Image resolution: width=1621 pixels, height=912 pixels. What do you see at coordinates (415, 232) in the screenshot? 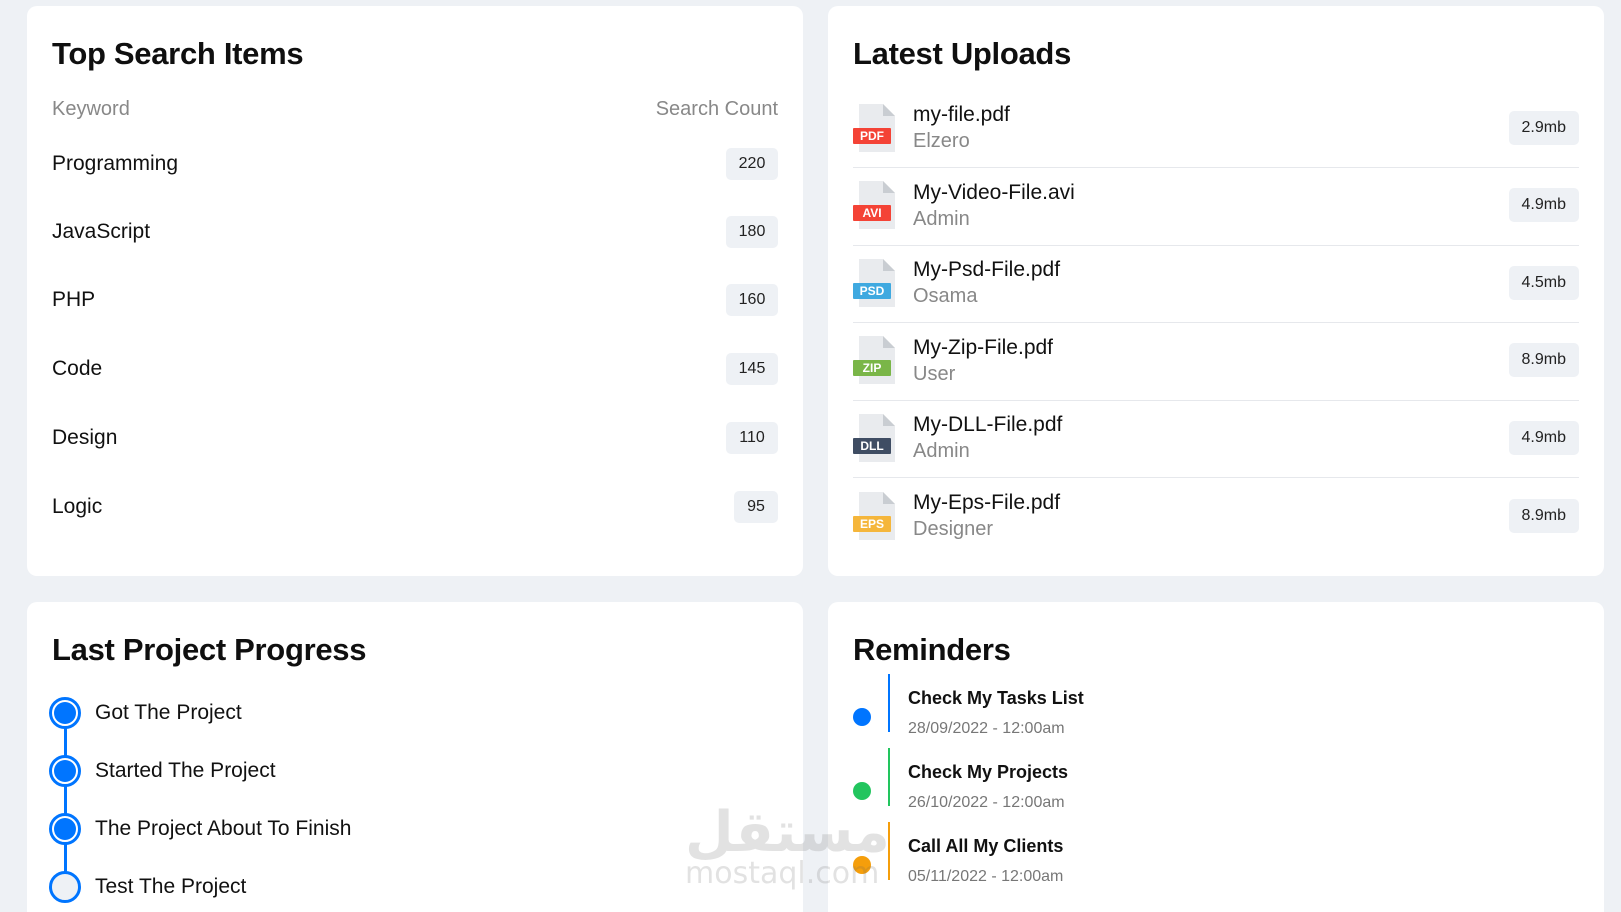
I see `search-row: JavaScript 180` at bounding box center [415, 232].